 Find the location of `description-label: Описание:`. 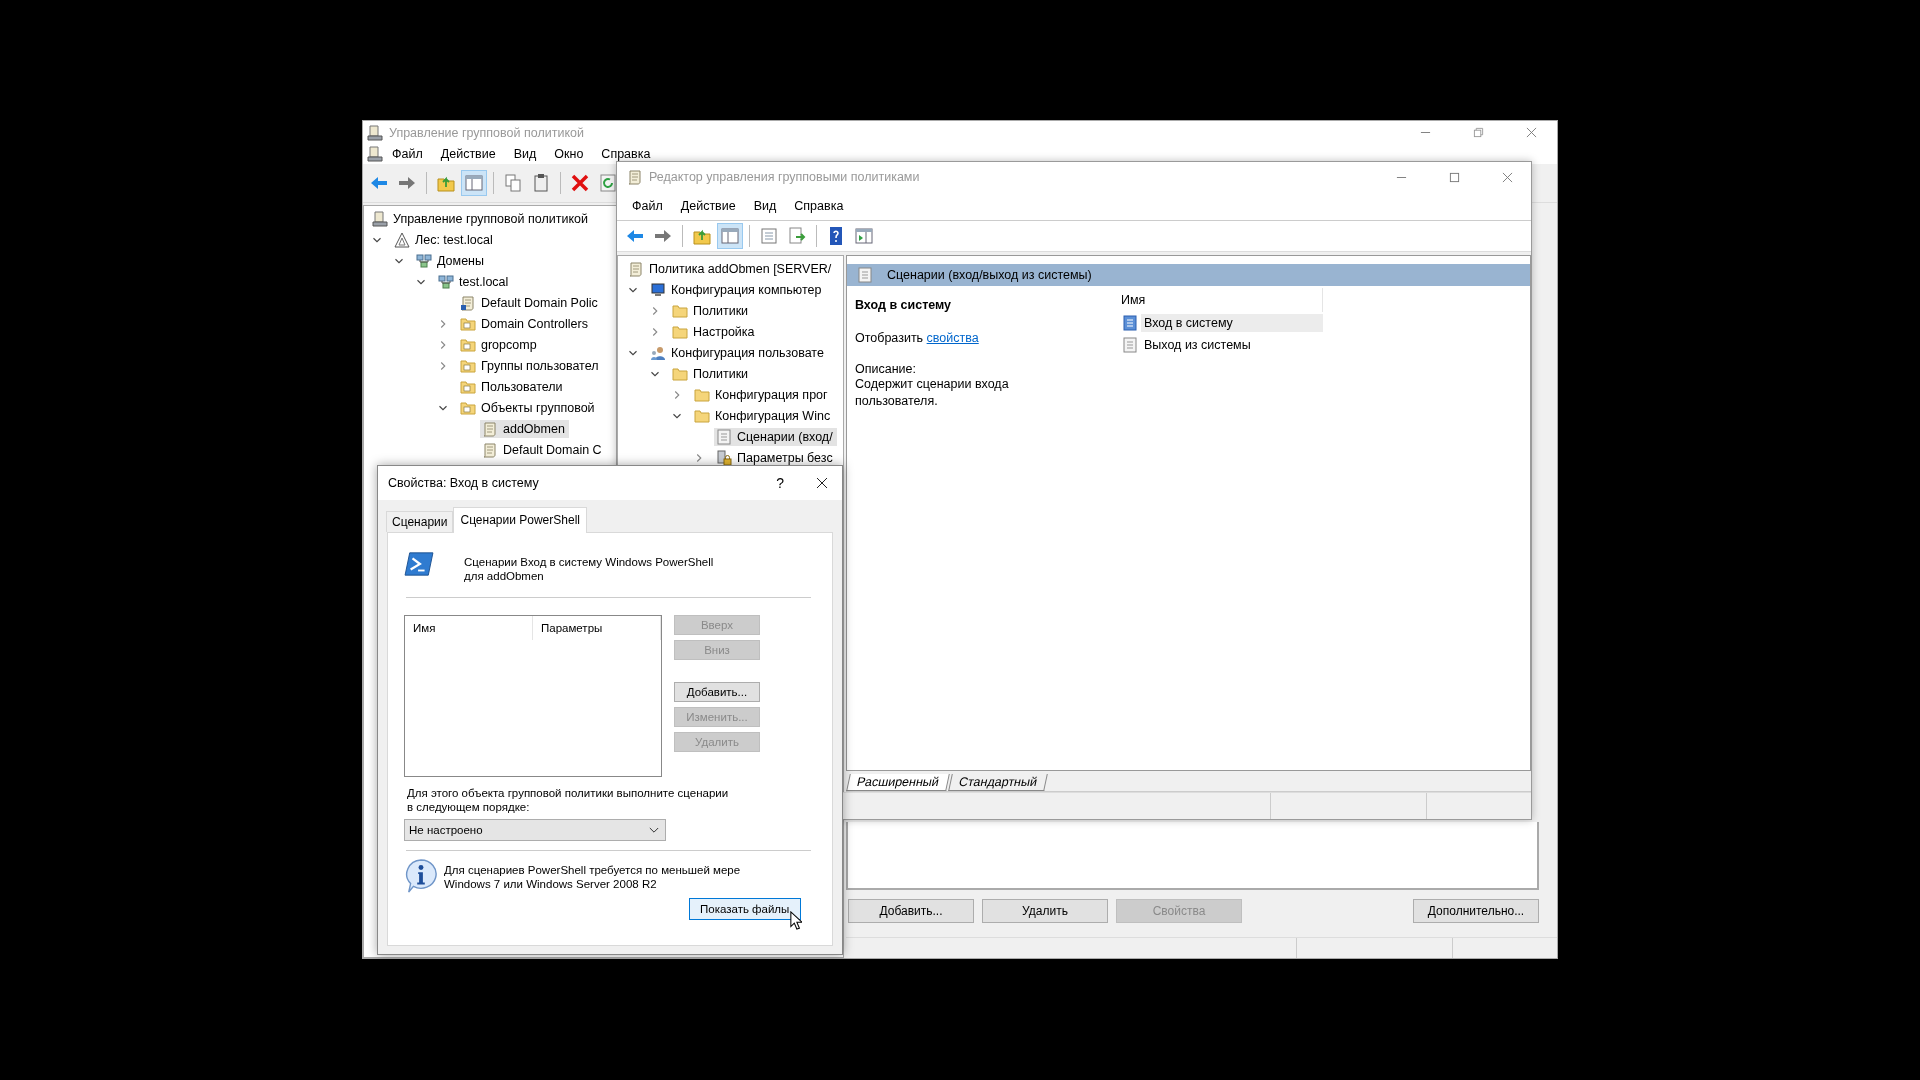

description-label: Описание: is located at coordinates (886, 369).